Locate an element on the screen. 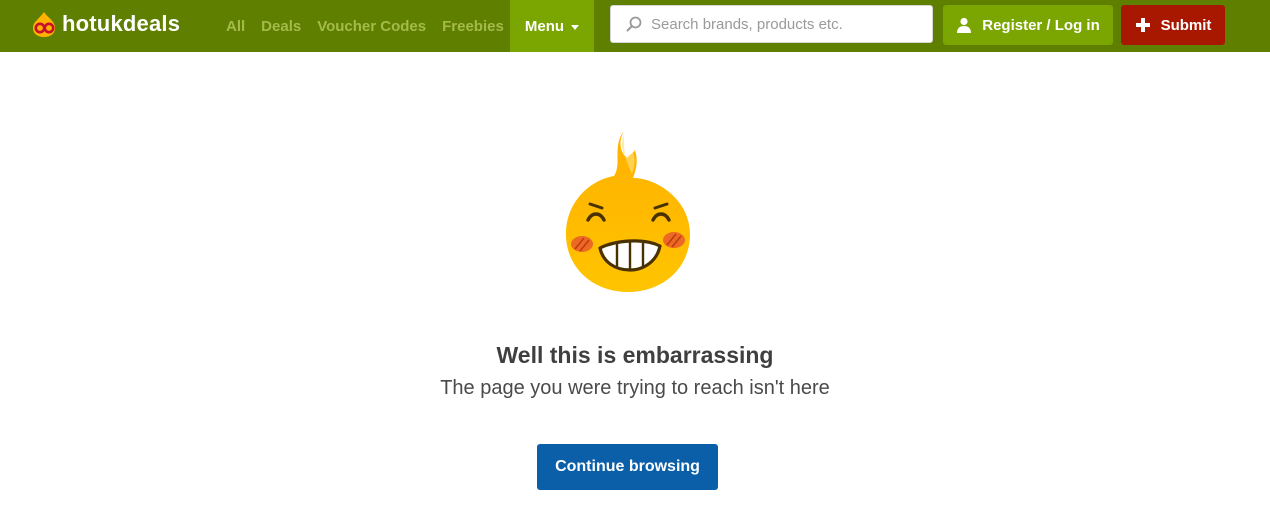  logo-text: hotukdeals is located at coordinates (121, 23).